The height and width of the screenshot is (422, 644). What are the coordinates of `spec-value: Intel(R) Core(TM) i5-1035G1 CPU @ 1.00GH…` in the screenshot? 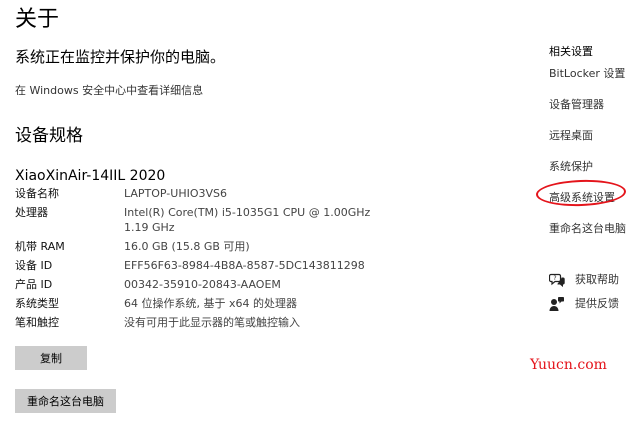 It's located at (247, 220).